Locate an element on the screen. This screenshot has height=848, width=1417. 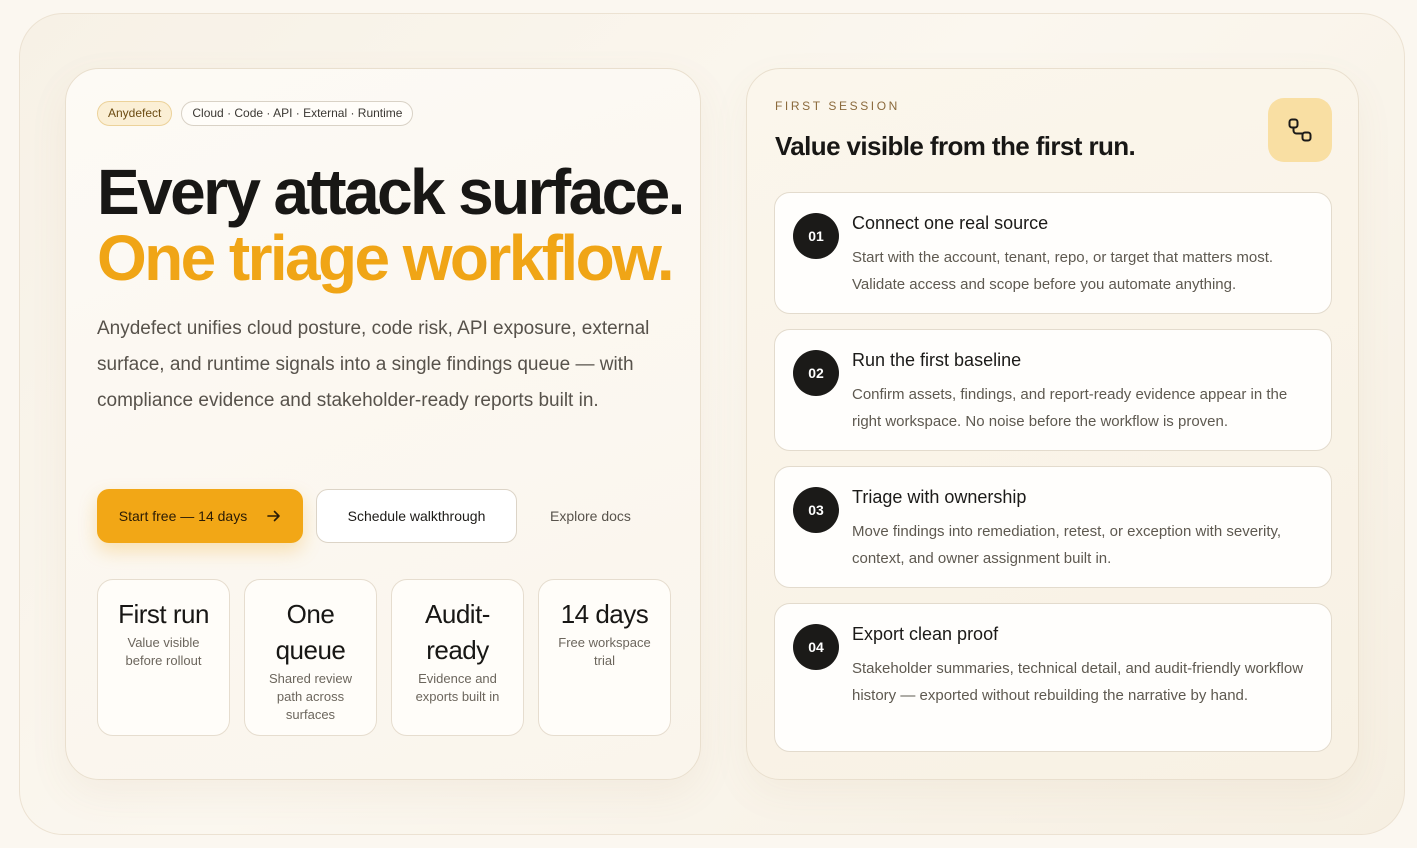
stat-card: 14 days Free workspace trial is located at coordinates (604, 657).